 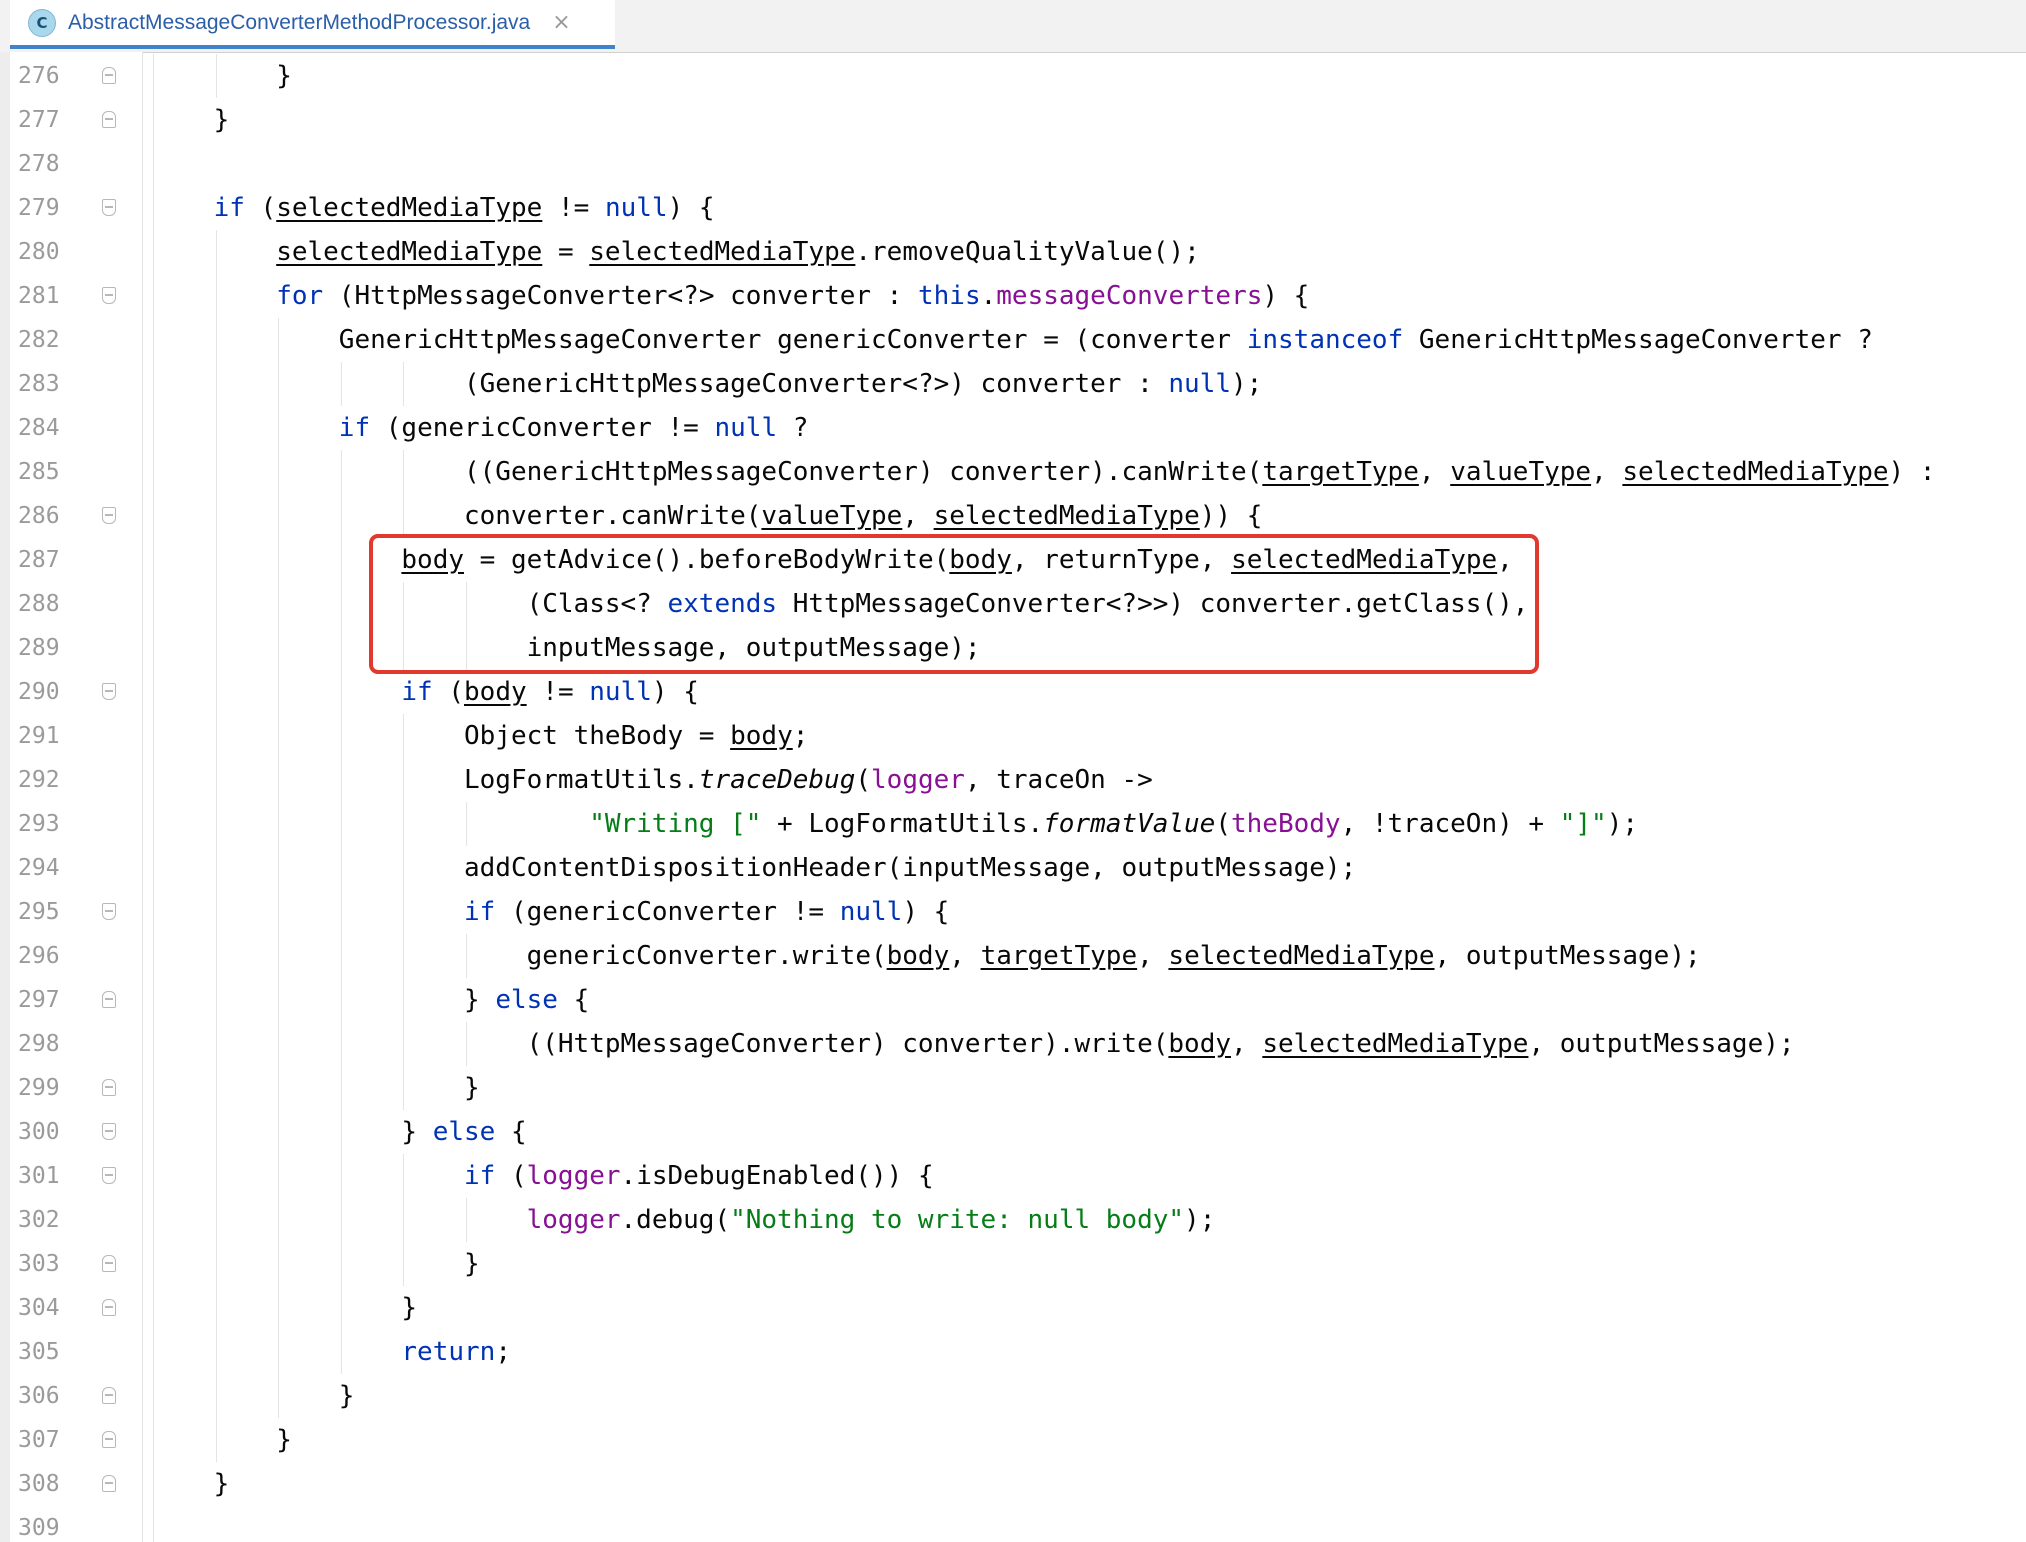 I want to click on line-number: 277, so click(x=39, y=120).